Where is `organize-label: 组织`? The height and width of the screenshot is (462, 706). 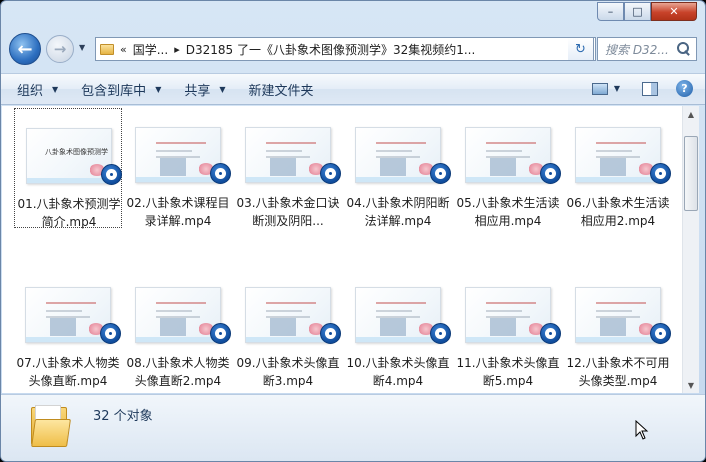
organize-label: 组织 is located at coordinates (30, 91).